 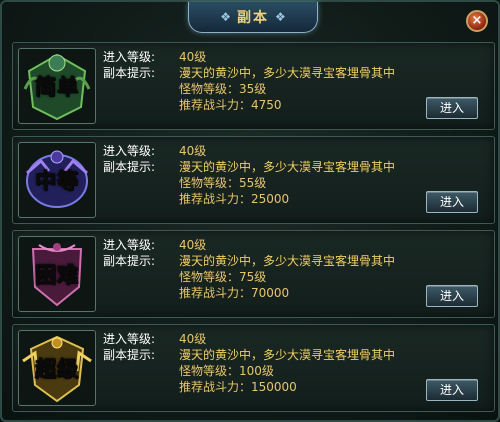 What do you see at coordinates (230, 105) in the screenshot?
I see `recommended-power: 推荐战斗力：4750` at bounding box center [230, 105].